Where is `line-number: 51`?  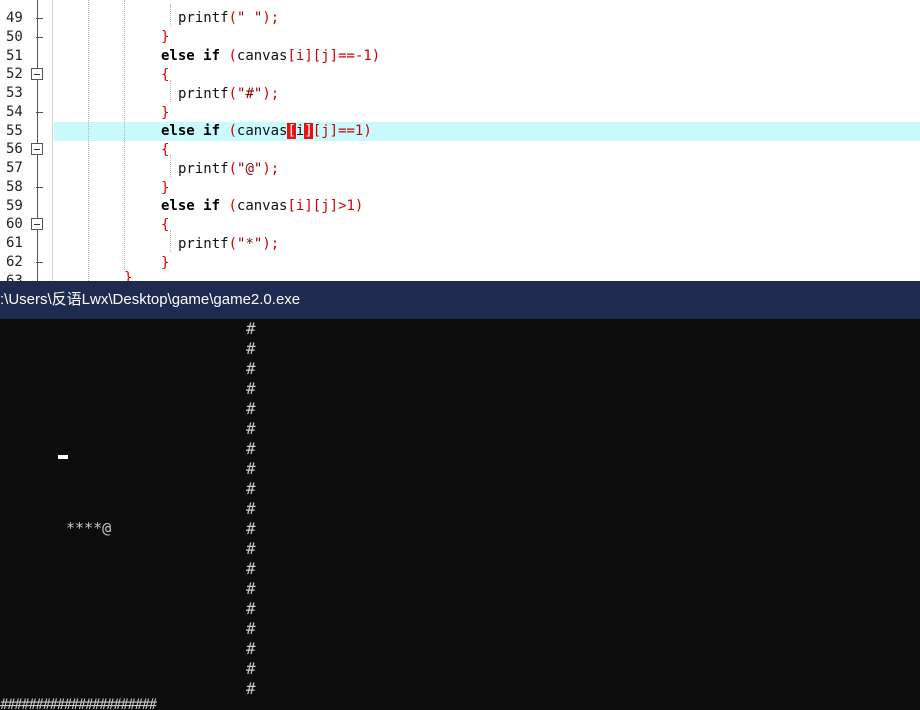 line-number: 51 is located at coordinates (14, 55).